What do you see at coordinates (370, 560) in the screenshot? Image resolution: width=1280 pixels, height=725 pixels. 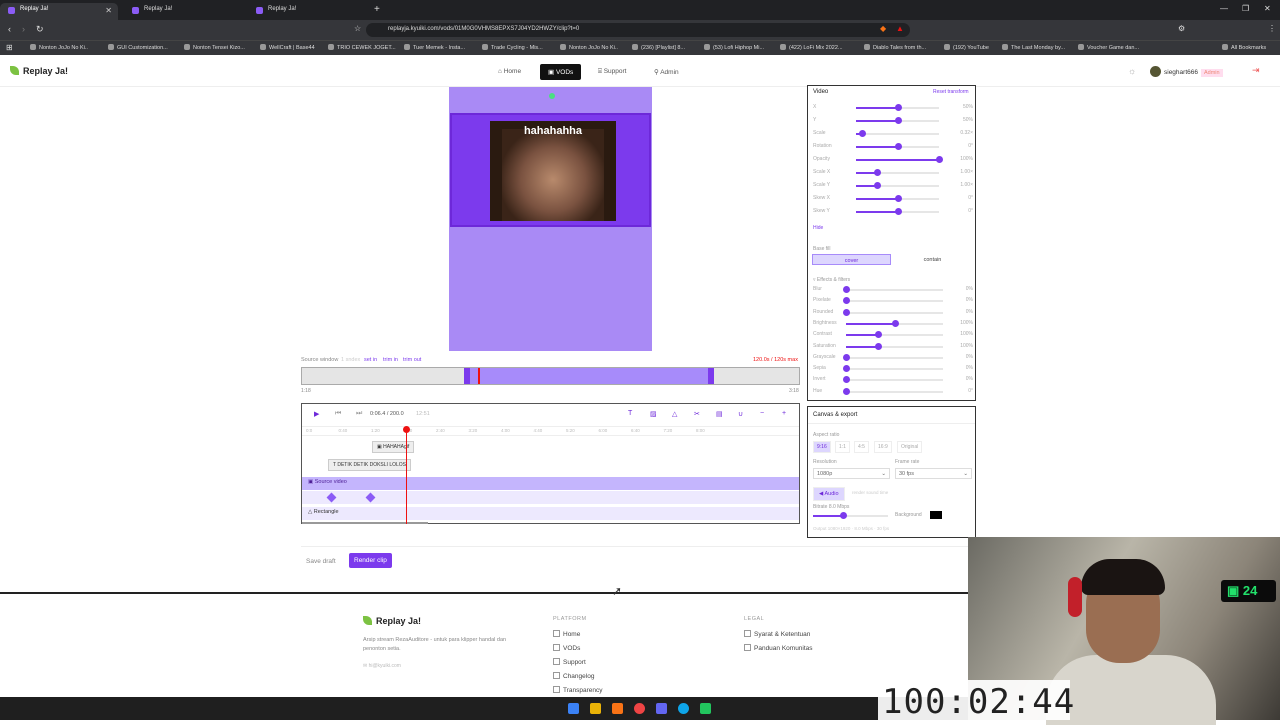 I see `render-clip-button: Render clip` at bounding box center [370, 560].